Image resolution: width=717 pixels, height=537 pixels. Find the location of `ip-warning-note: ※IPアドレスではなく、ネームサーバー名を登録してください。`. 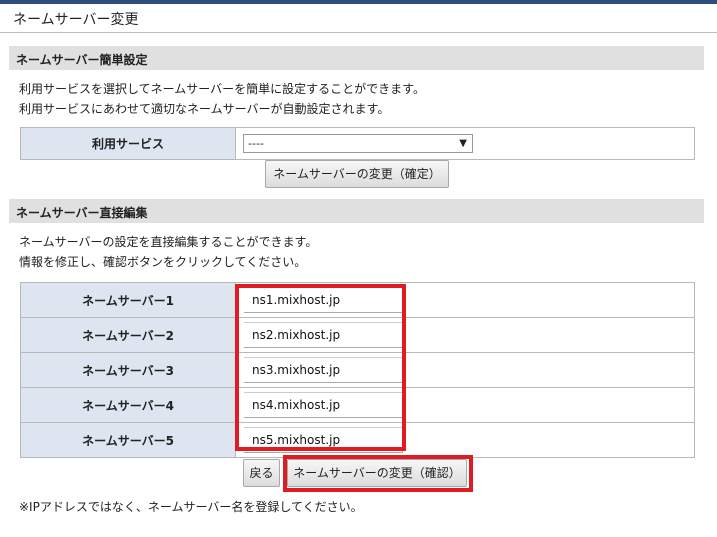

ip-warning-note: ※IPアドレスではなく、ネームサーバー名を登録してください。 is located at coordinates (191, 507).